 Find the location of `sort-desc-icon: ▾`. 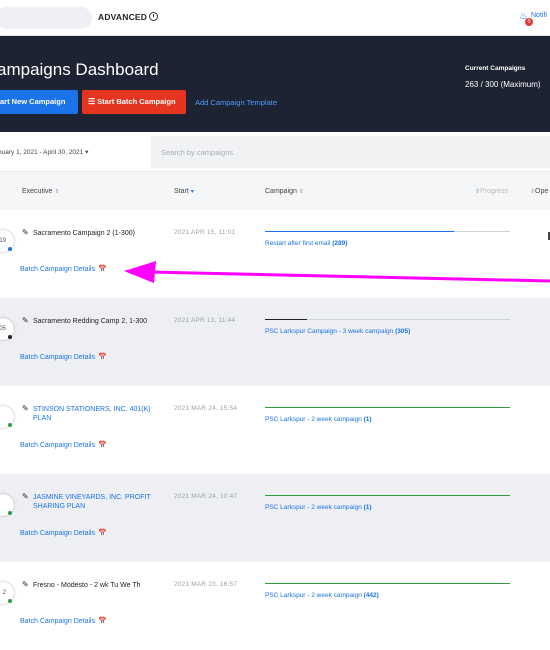

sort-desc-icon: ▾ is located at coordinates (192, 192).